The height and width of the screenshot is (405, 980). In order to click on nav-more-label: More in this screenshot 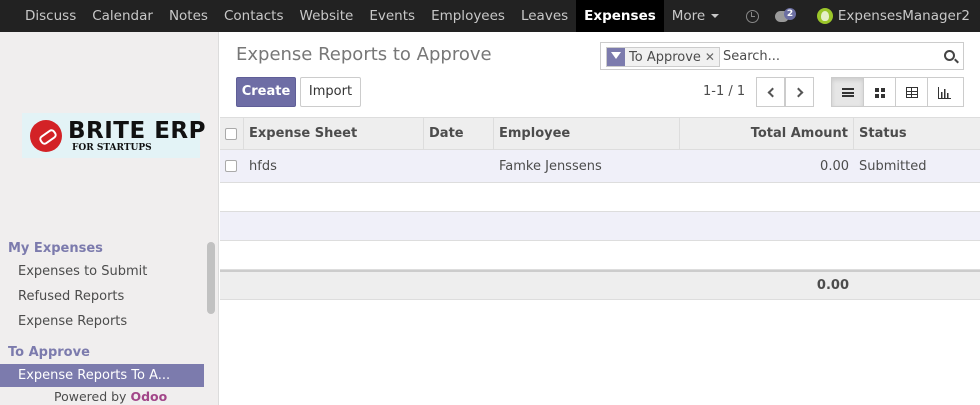, I will do `click(688, 16)`.